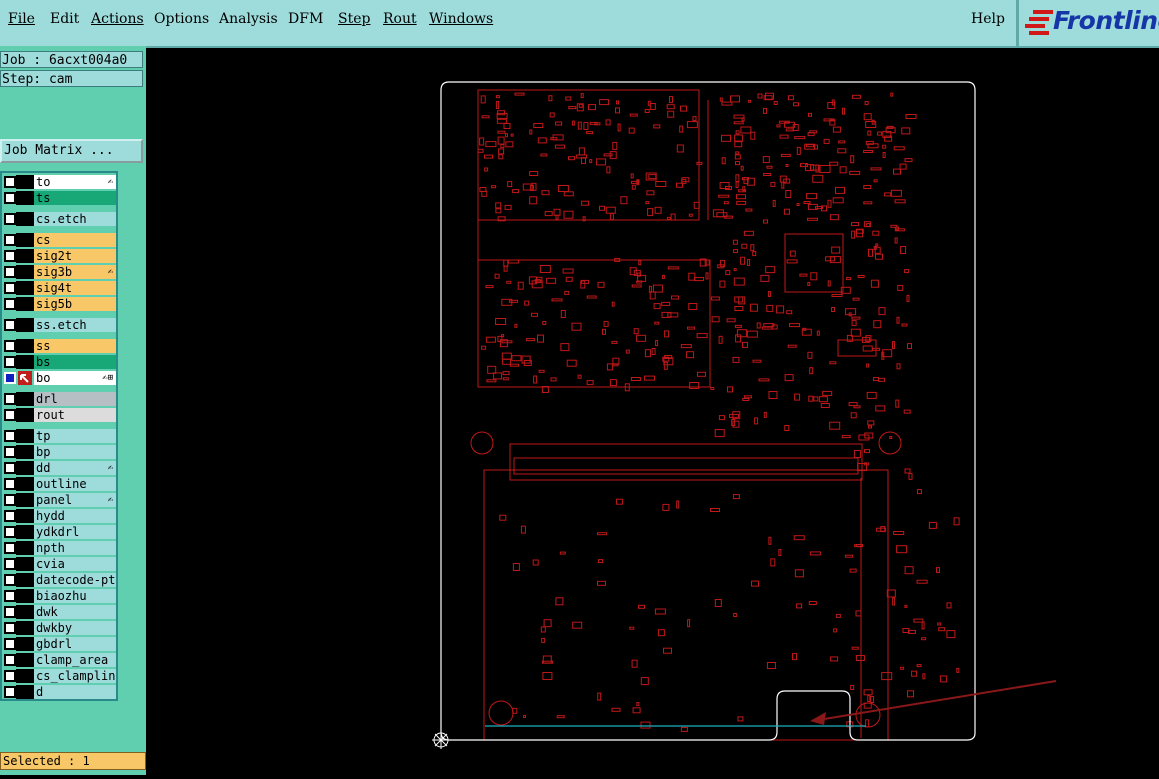 The height and width of the screenshot is (779, 1159). I want to click on layer-row-outline: outline, so click(59, 484).